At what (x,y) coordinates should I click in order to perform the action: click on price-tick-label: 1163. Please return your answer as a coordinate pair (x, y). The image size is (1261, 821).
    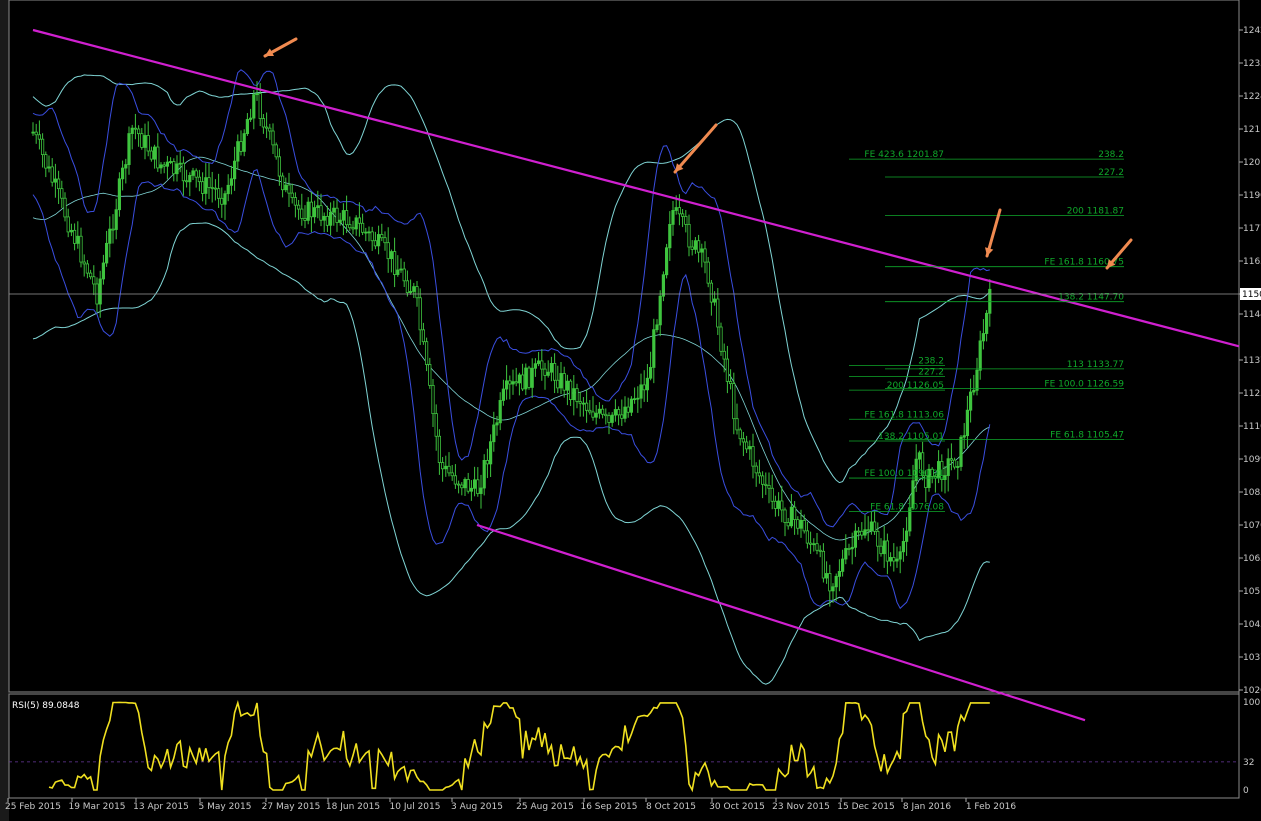
    Looking at the image, I should click on (1252, 262).